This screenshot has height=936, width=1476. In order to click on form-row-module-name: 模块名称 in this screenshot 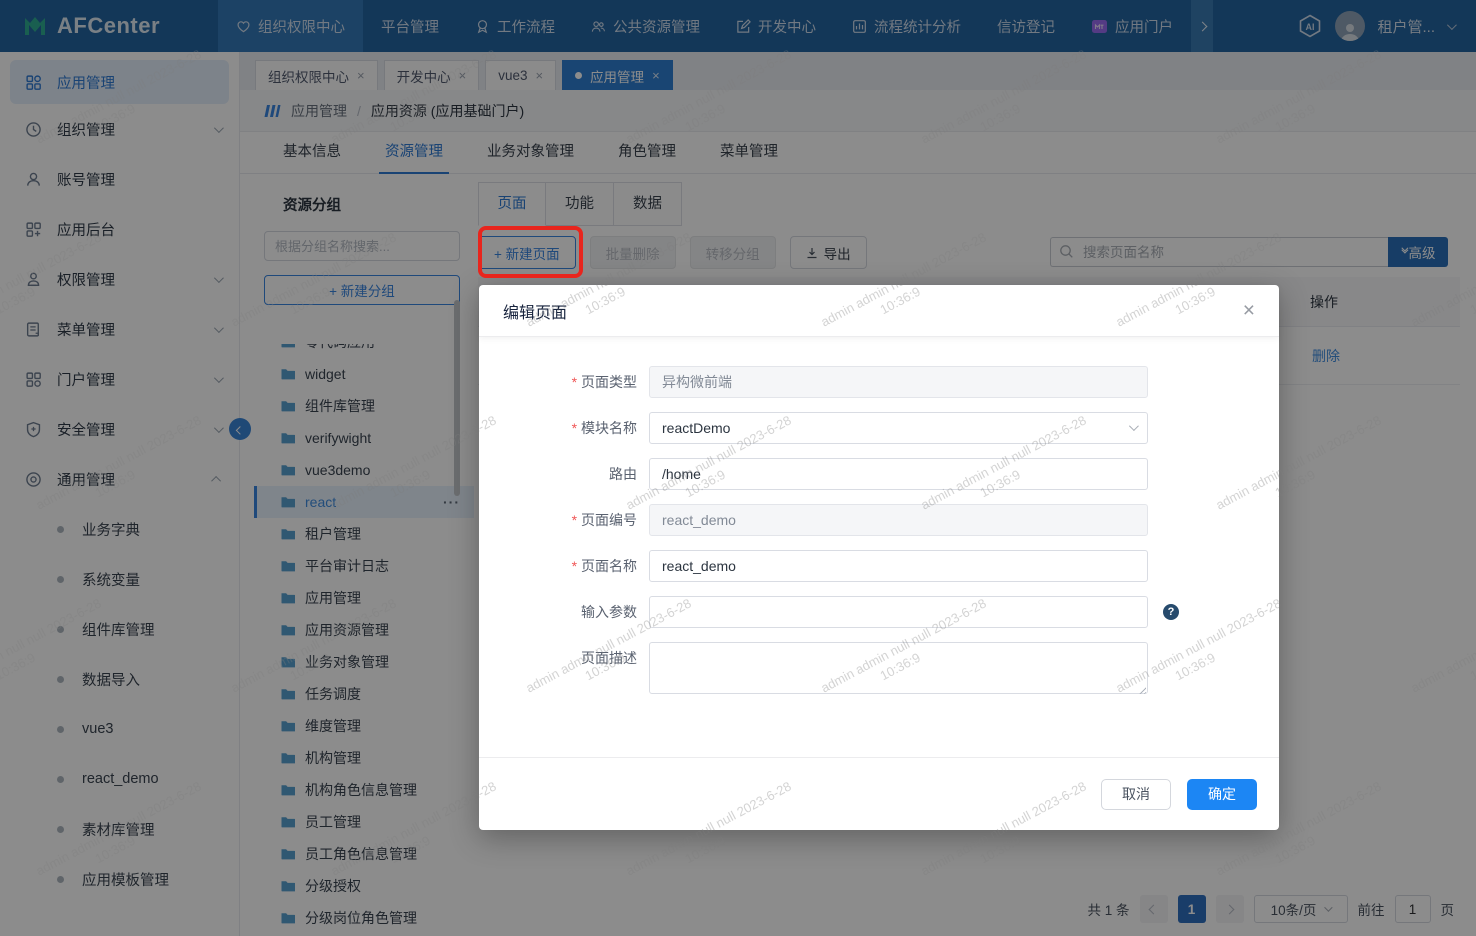, I will do `click(879, 428)`.